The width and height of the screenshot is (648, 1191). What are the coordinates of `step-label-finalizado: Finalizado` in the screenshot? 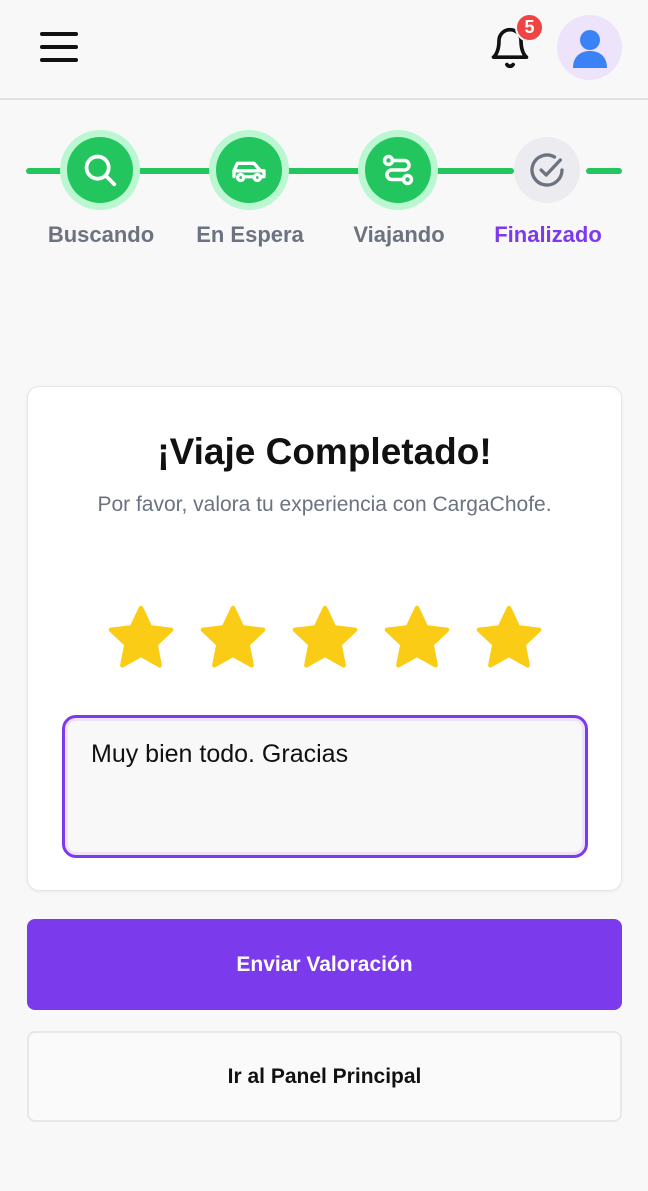 It's located at (548, 234).